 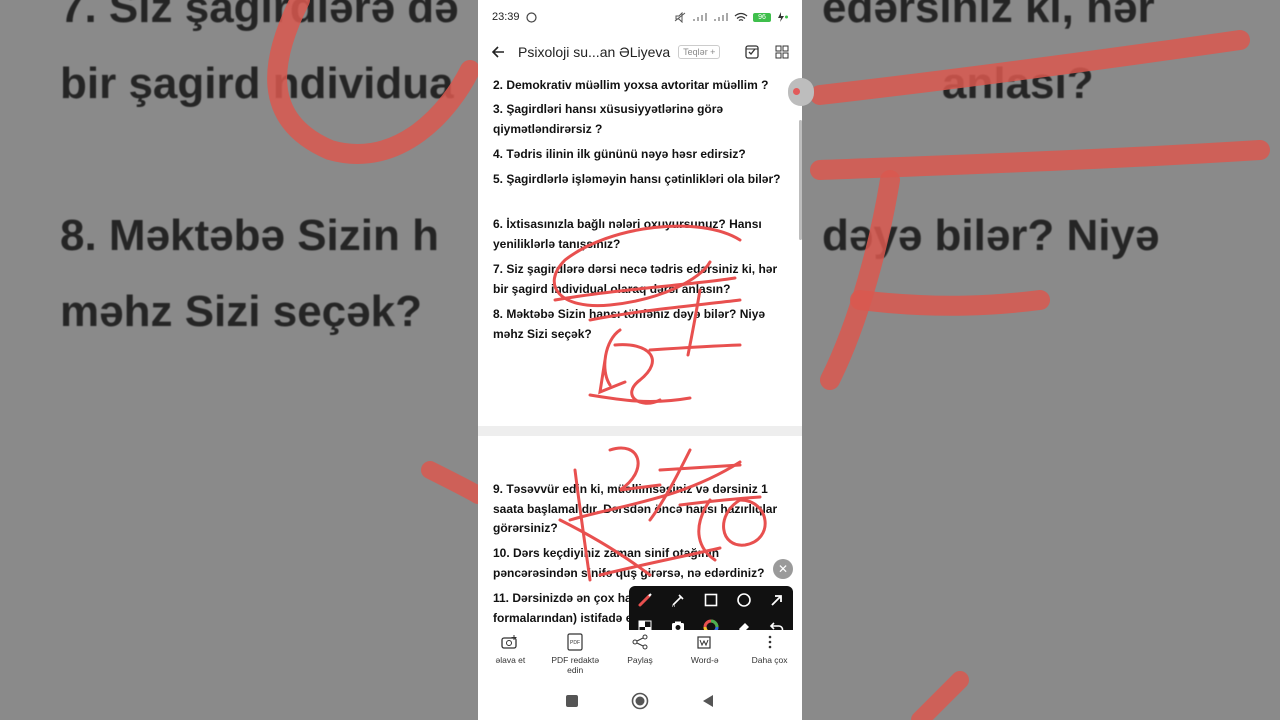 What do you see at coordinates (645, 600) in the screenshot?
I see `pen-icon` at bounding box center [645, 600].